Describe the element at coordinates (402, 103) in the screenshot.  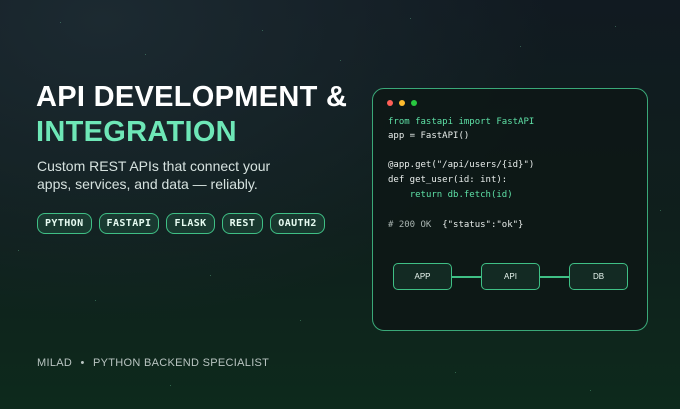
I see `window-minimize-dot-icon` at that location.